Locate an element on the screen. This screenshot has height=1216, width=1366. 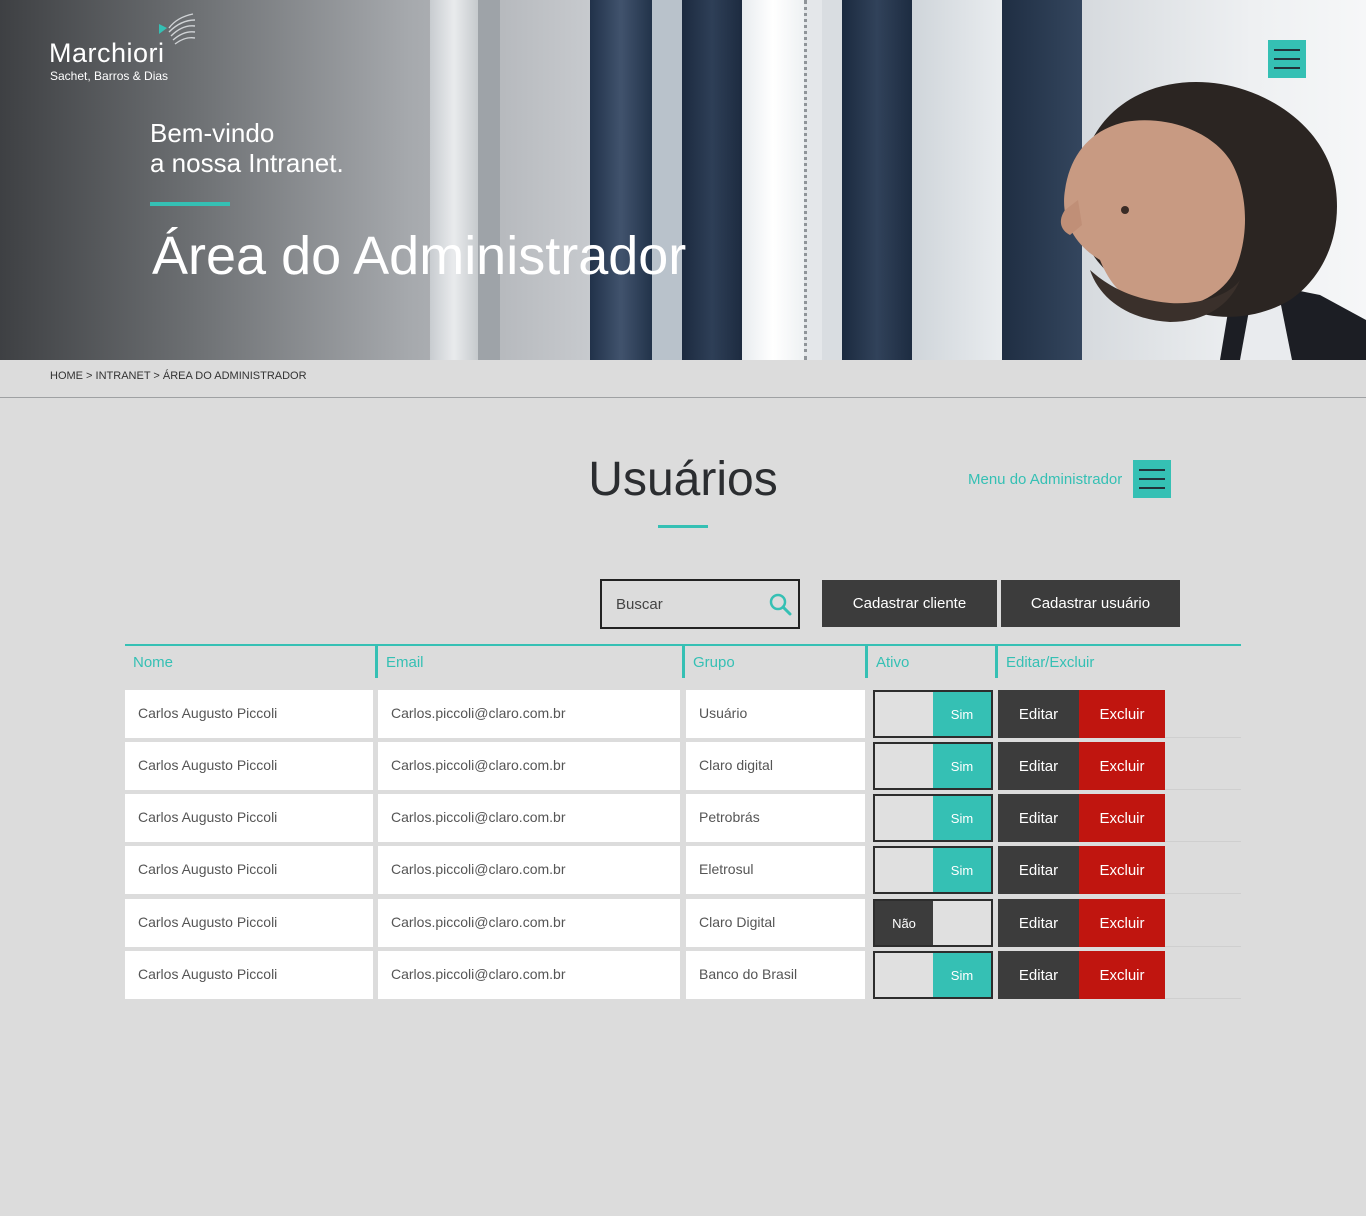
page-title: Área do Administrador is located at coordinates (419, 256).